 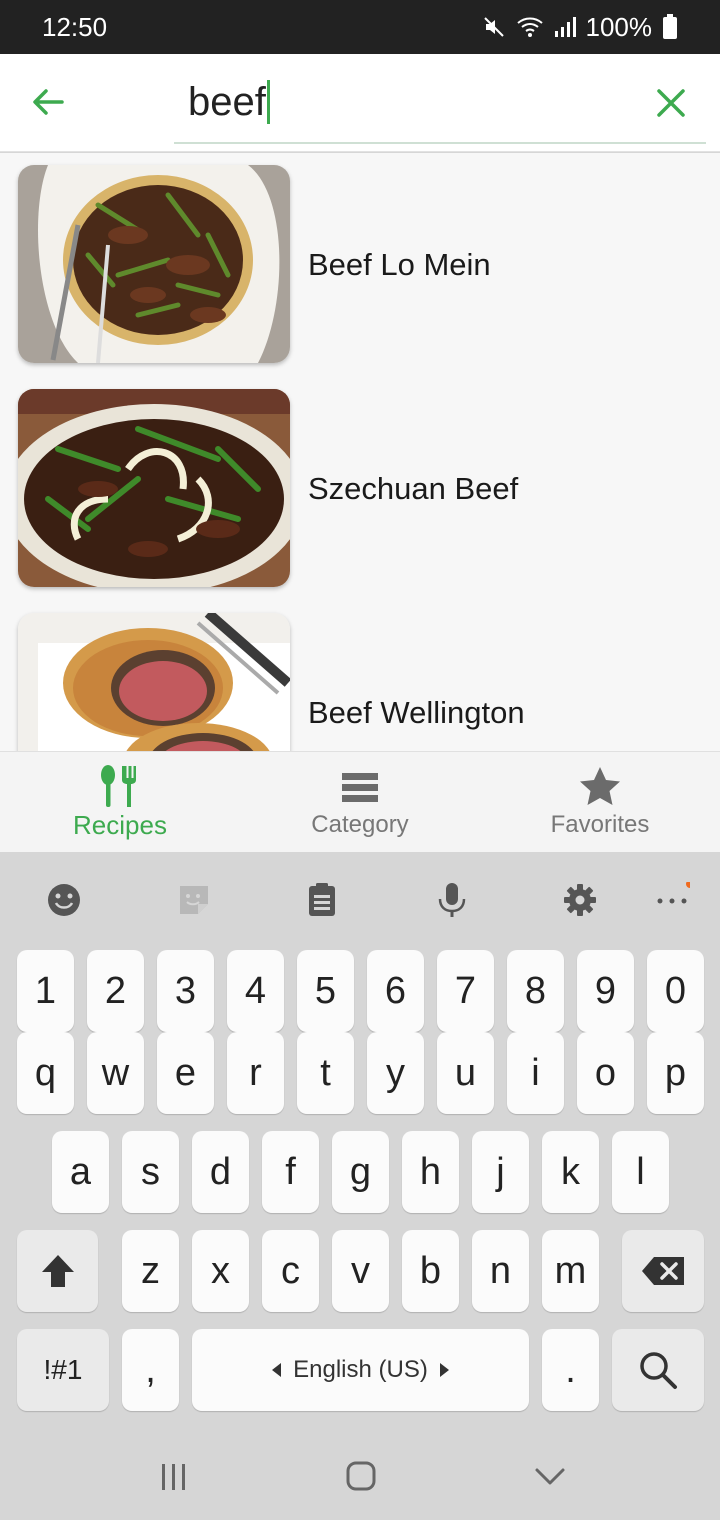 I want to click on status-bar: 12:50 100%, so click(x=360, y=27).